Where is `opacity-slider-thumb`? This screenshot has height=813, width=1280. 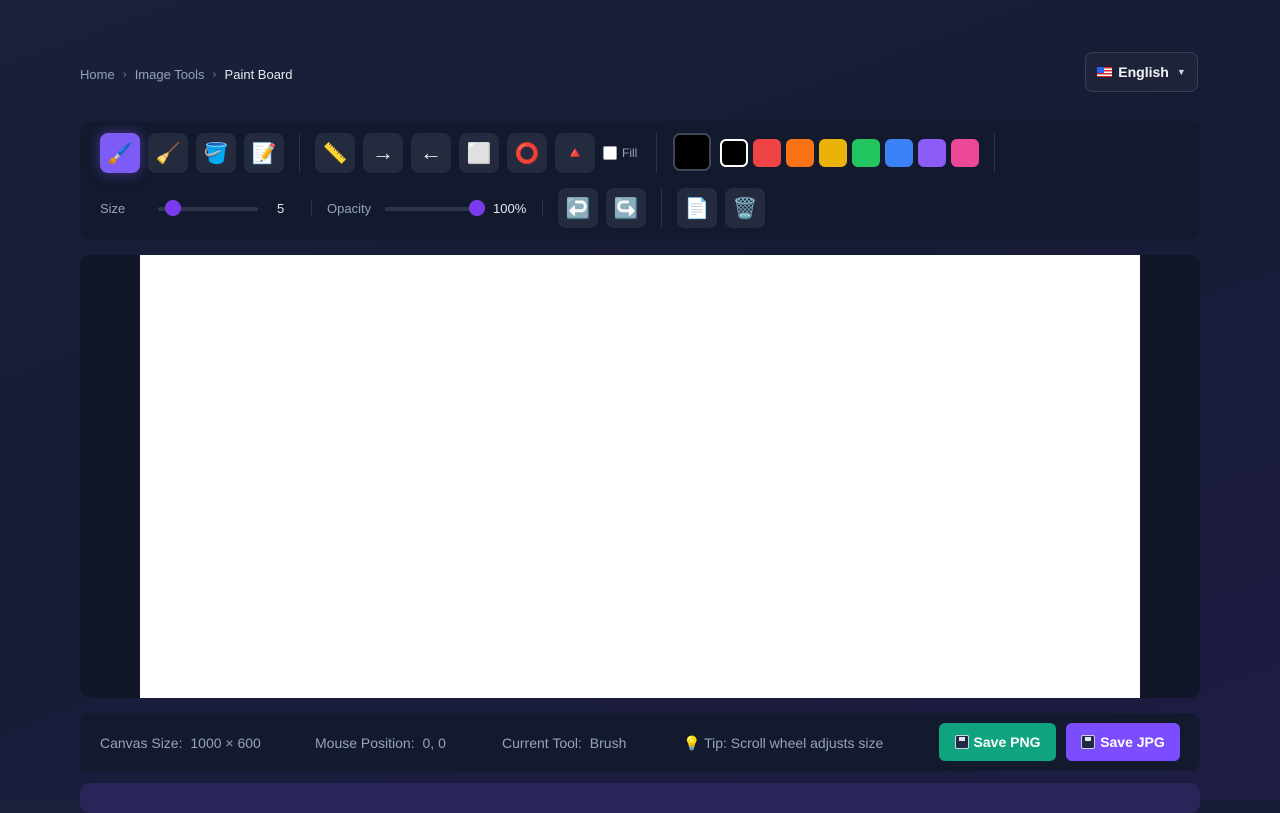
opacity-slider-thumb is located at coordinates (477, 208).